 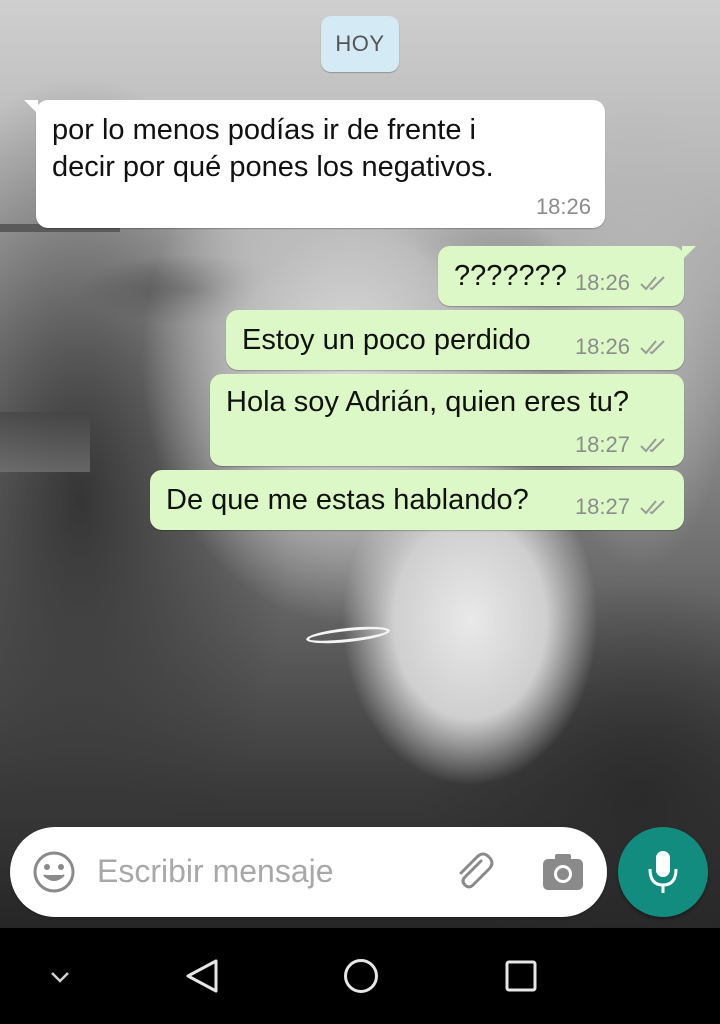 I want to click on message-composer: Escribir mensaje, so click(x=308, y=872).